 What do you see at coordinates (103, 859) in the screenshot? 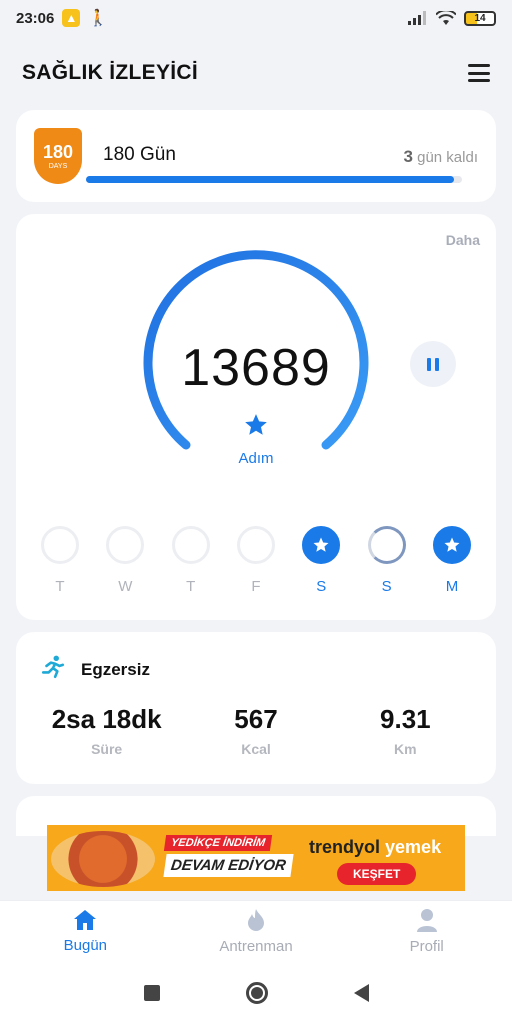
I see `pizza-image` at bounding box center [103, 859].